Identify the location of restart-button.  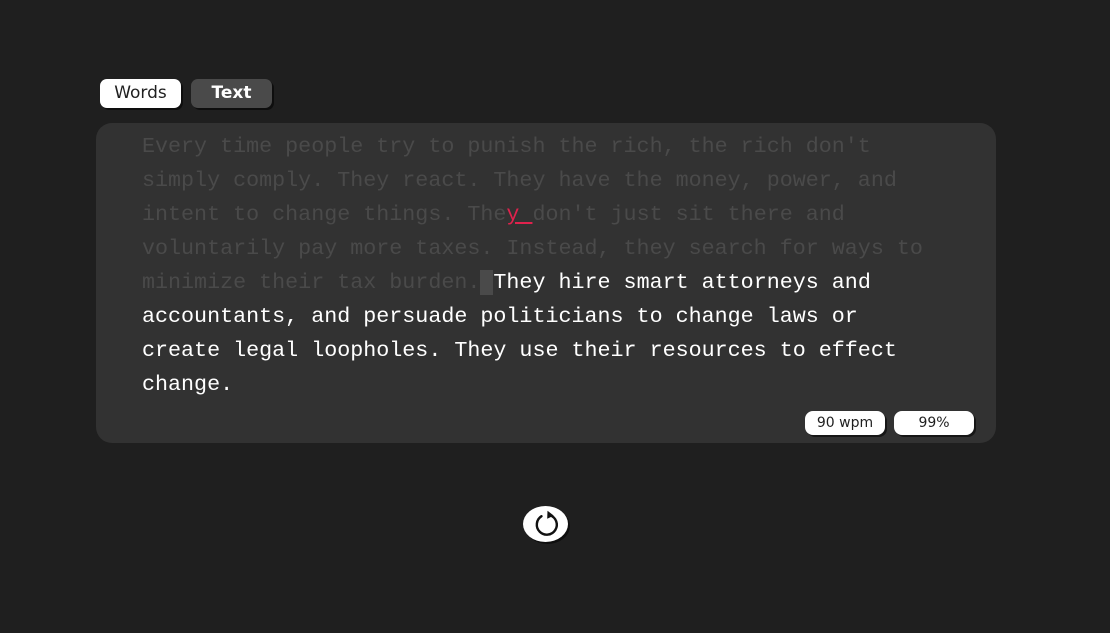
(545, 524).